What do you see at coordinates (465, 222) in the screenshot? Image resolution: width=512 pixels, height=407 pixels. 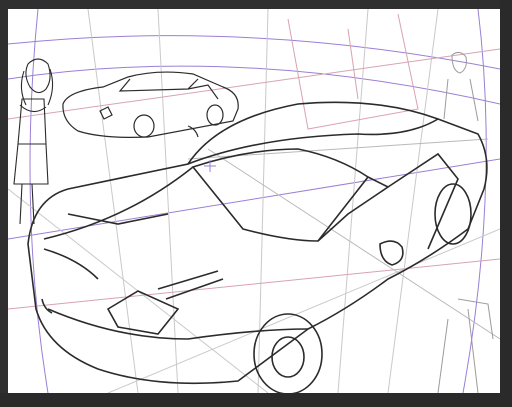 I see `person-figure-right` at bounding box center [465, 222].